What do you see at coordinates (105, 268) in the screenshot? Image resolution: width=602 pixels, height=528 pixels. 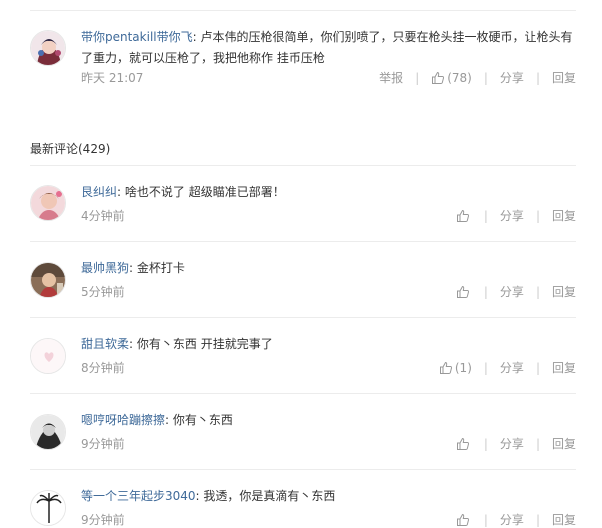 I see `comment-username: 最帅黑狗` at bounding box center [105, 268].